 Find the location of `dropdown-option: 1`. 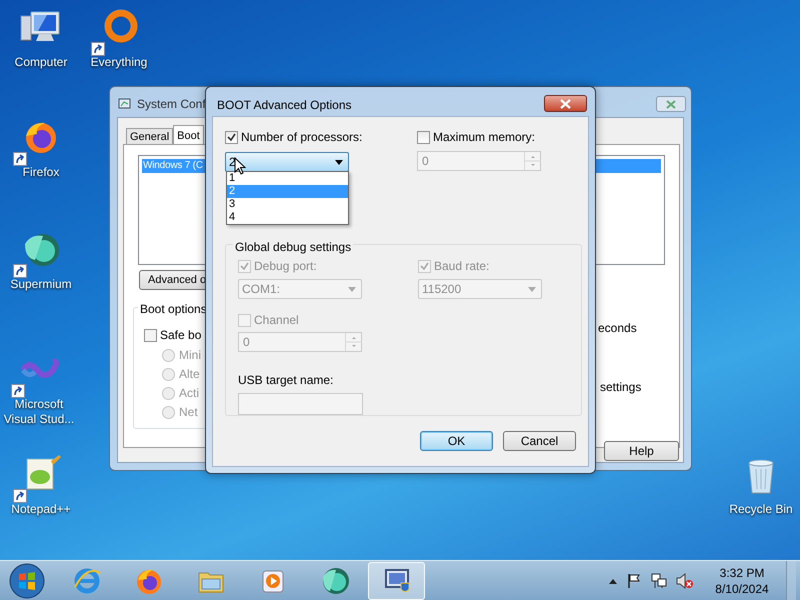

dropdown-option: 1 is located at coordinates (287, 178).